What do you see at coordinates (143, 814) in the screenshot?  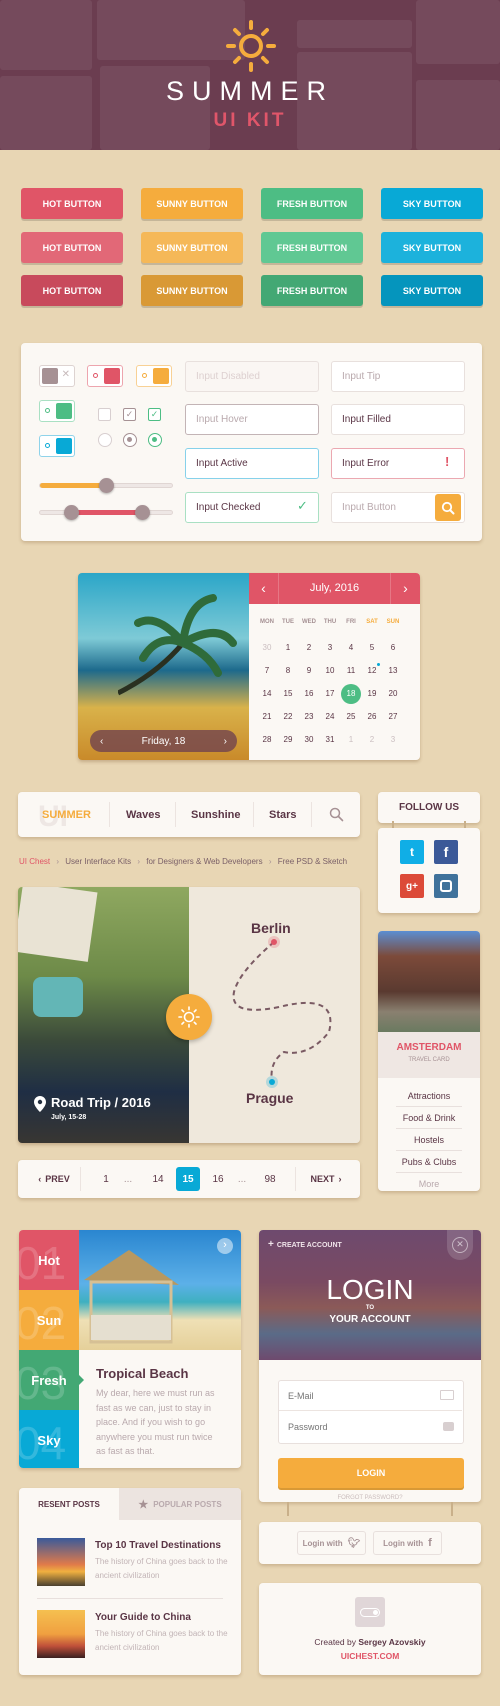 I see `nav-item-waves: Waves` at bounding box center [143, 814].